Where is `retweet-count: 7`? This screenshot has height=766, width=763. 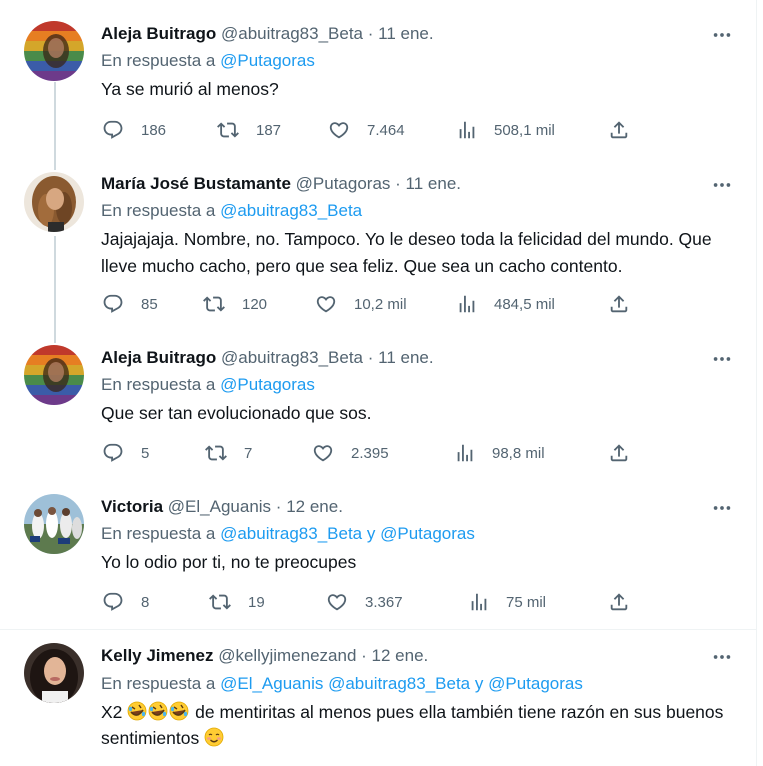
retweet-count: 7 is located at coordinates (248, 453).